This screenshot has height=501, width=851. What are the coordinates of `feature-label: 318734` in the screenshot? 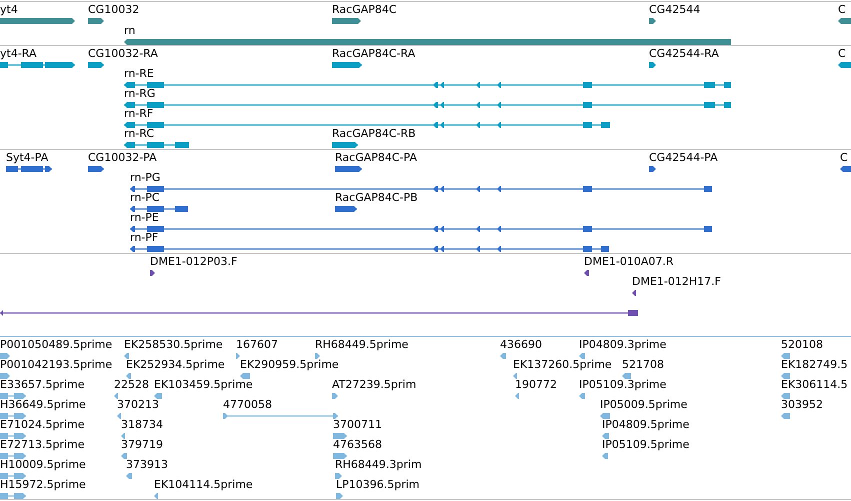 It's located at (142, 424).